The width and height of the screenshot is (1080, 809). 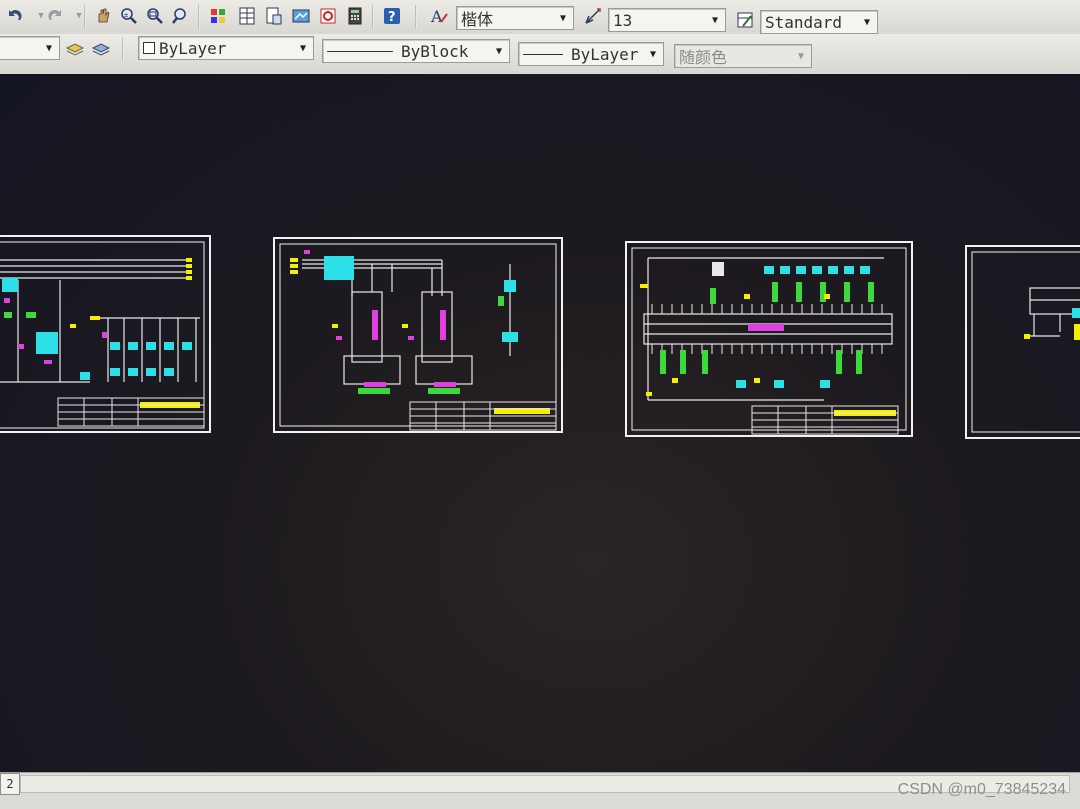 I want to click on color-combo: ByLayer ▼, so click(x=226, y=48).